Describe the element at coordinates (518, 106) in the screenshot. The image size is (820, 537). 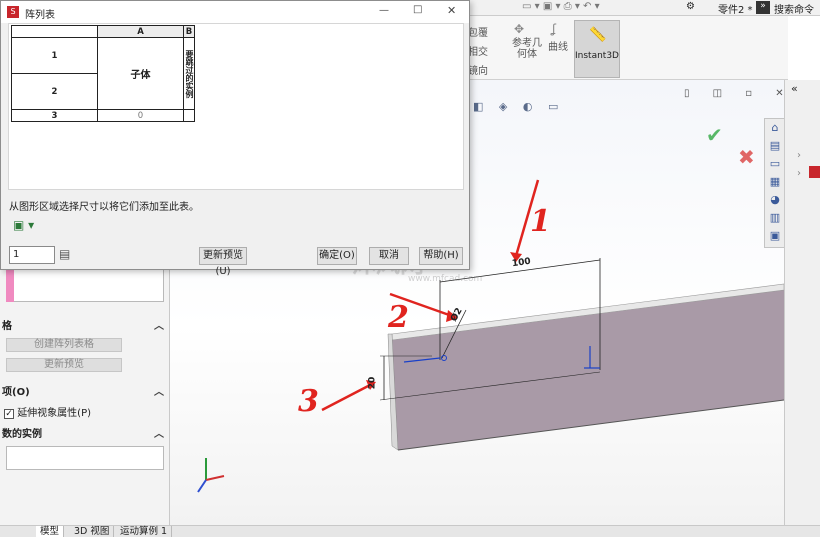
I see `view-orientation-icons: ◧ ◈ ◐ ▭` at that location.